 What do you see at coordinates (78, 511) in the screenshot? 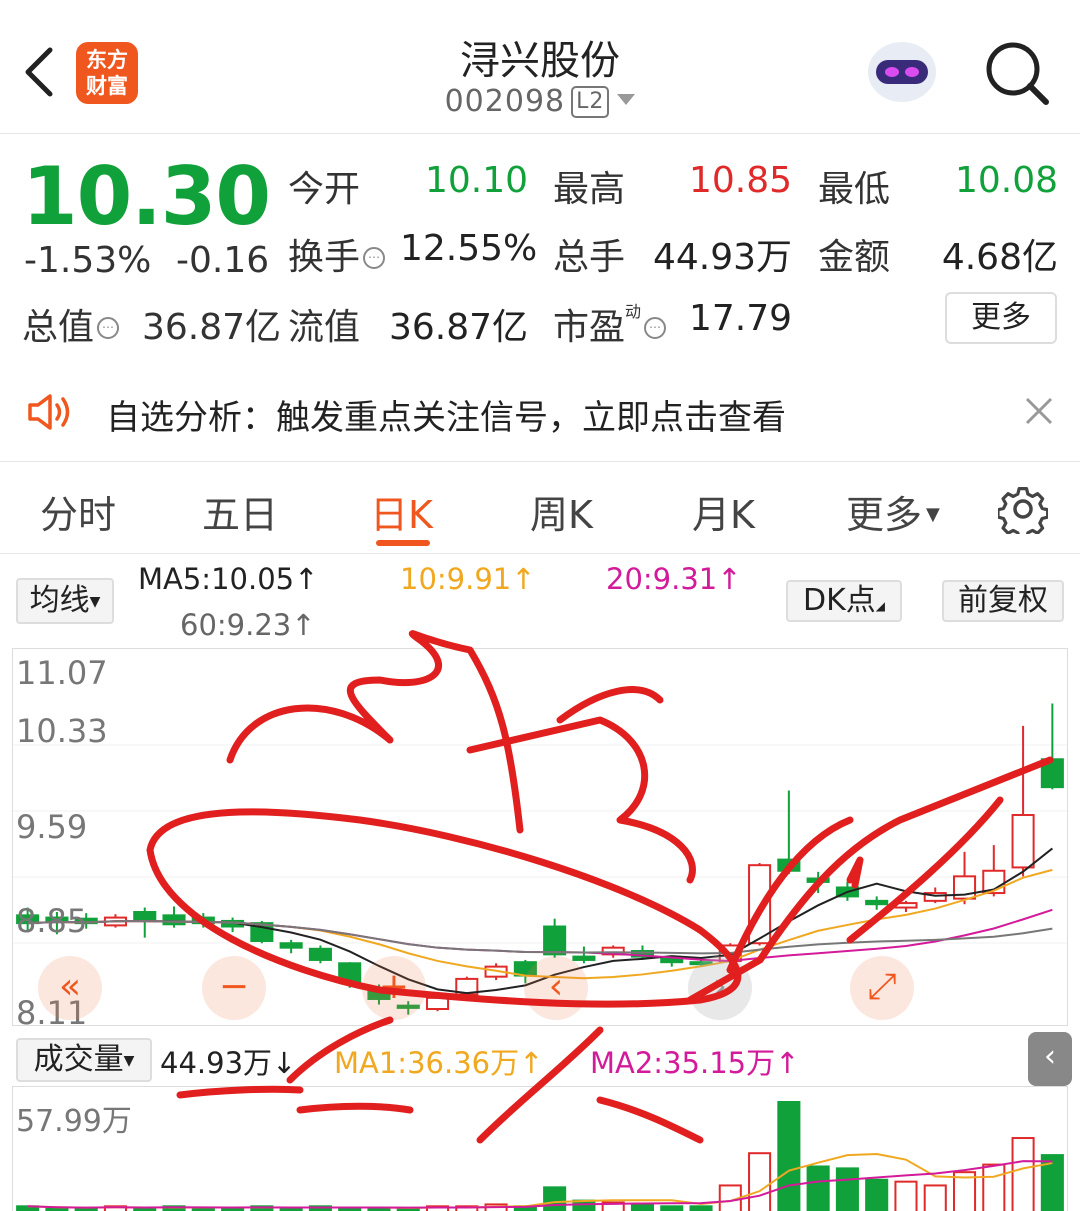
I see `tab-intraday: 分时` at bounding box center [78, 511].